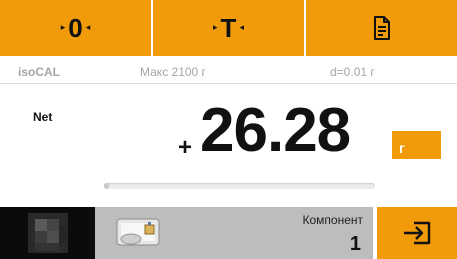 The width and height of the screenshot is (457, 259). Describe the element at coordinates (234, 233) in the screenshot. I see `component-panel: Компонент 1` at that location.